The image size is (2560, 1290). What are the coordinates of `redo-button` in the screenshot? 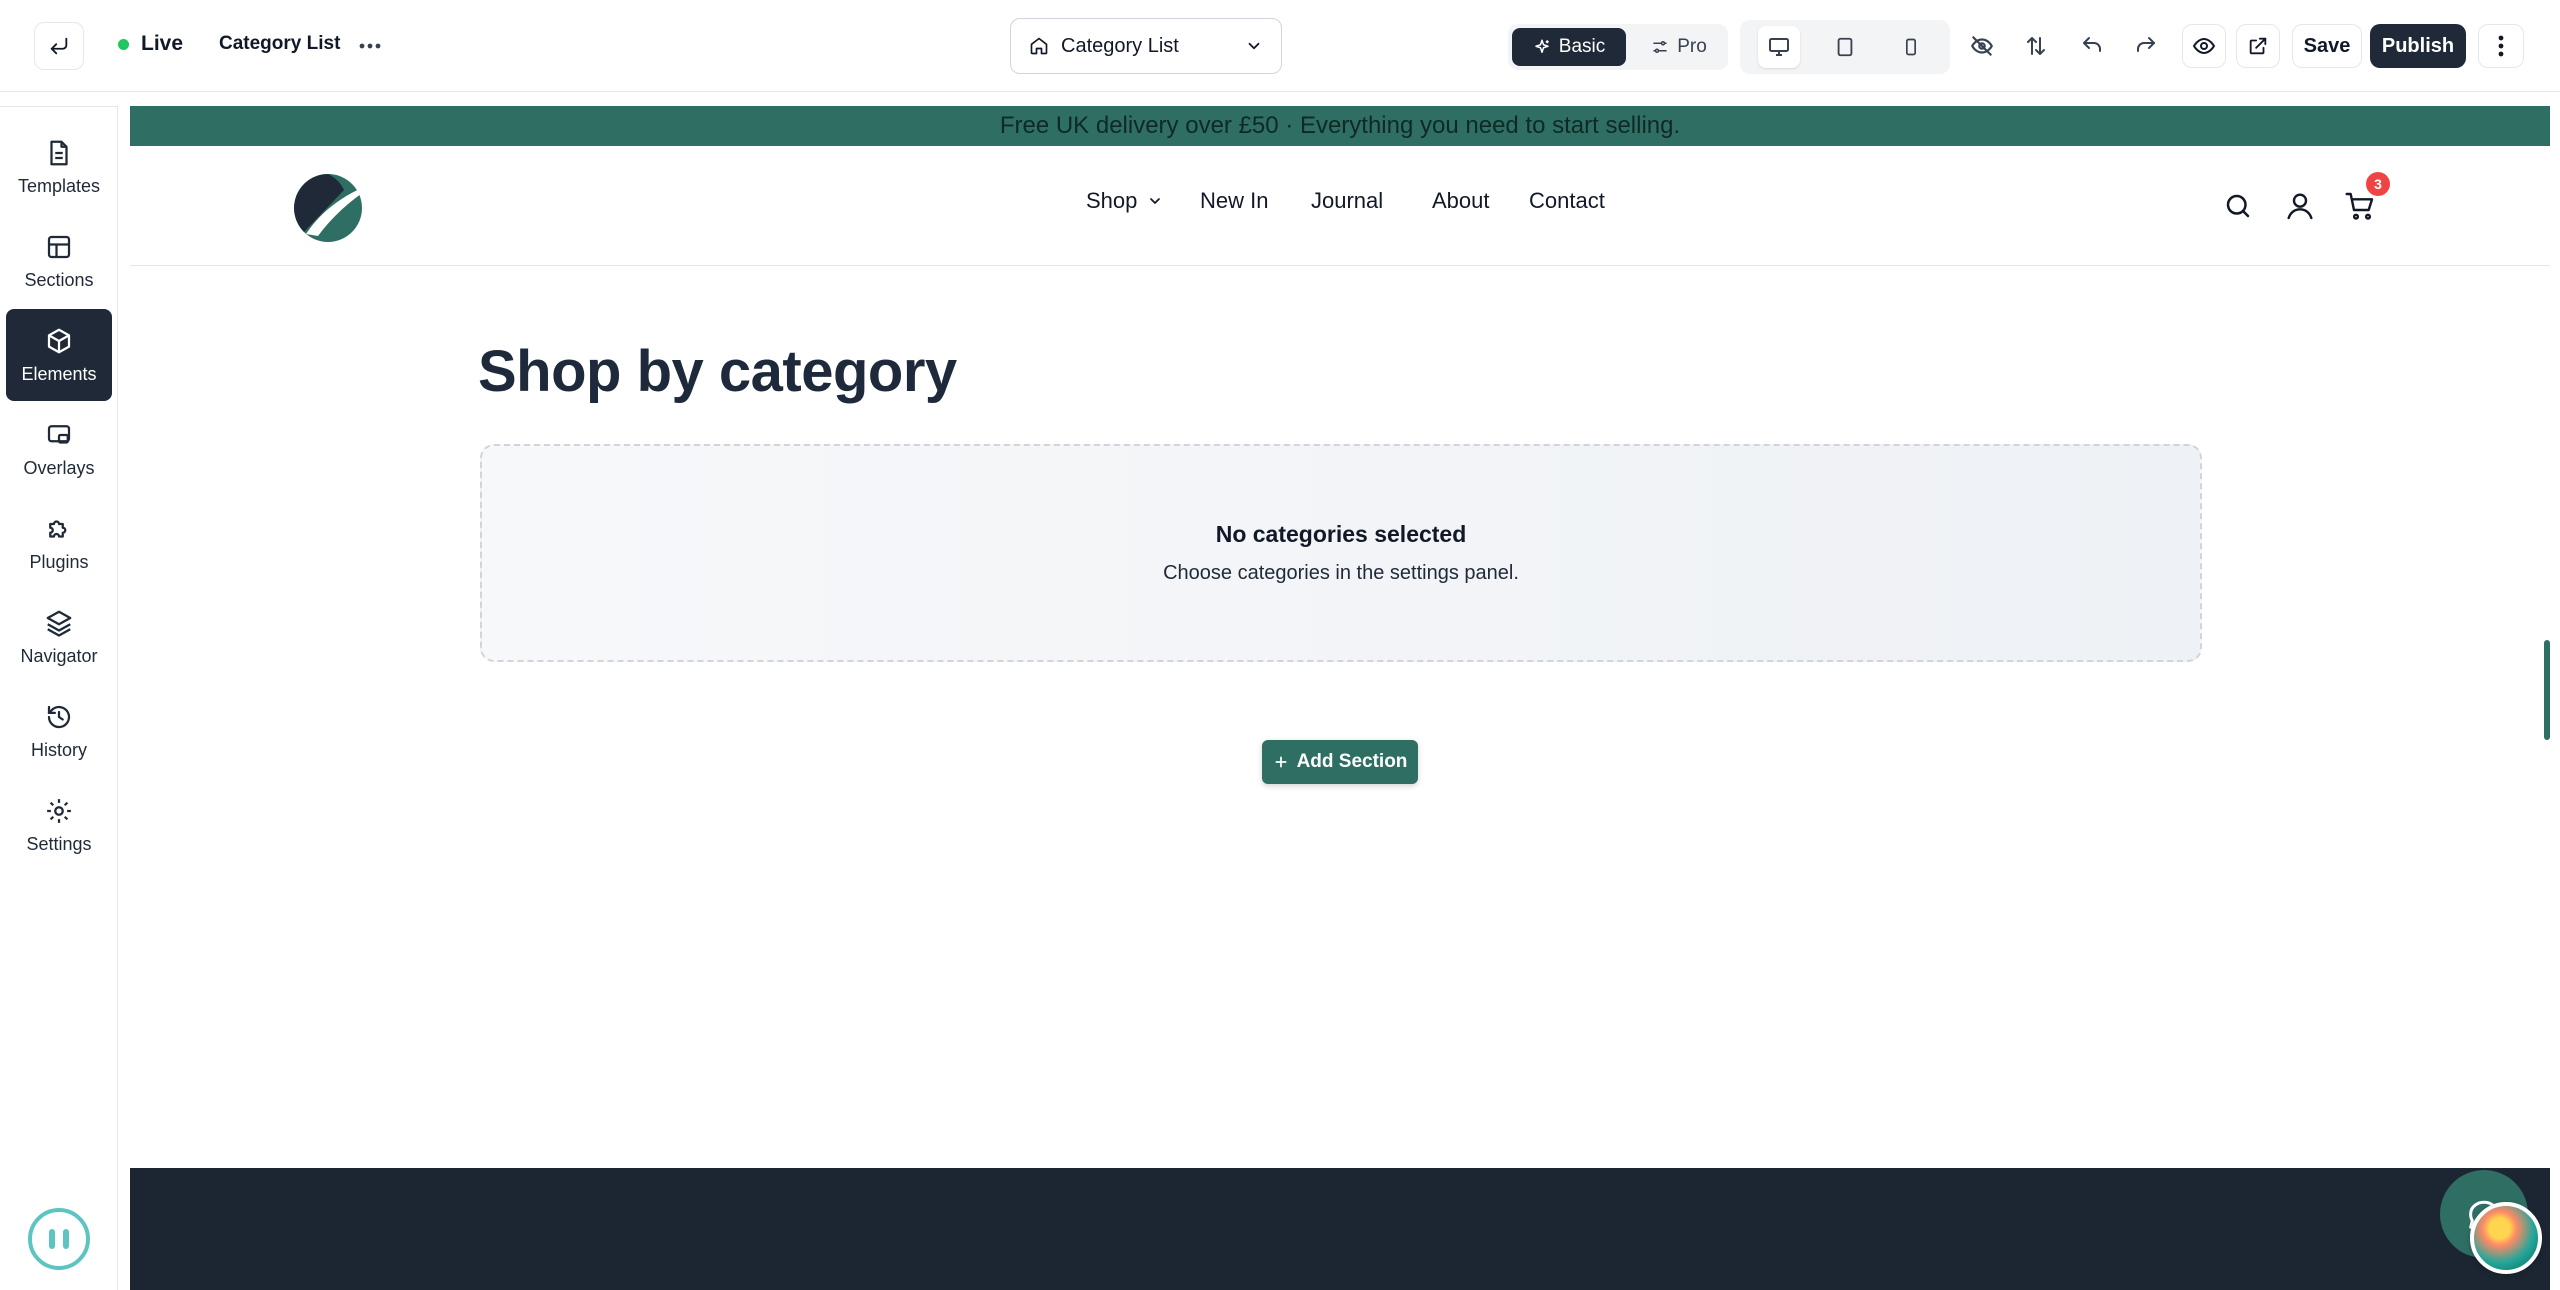 It's located at (2146, 46).